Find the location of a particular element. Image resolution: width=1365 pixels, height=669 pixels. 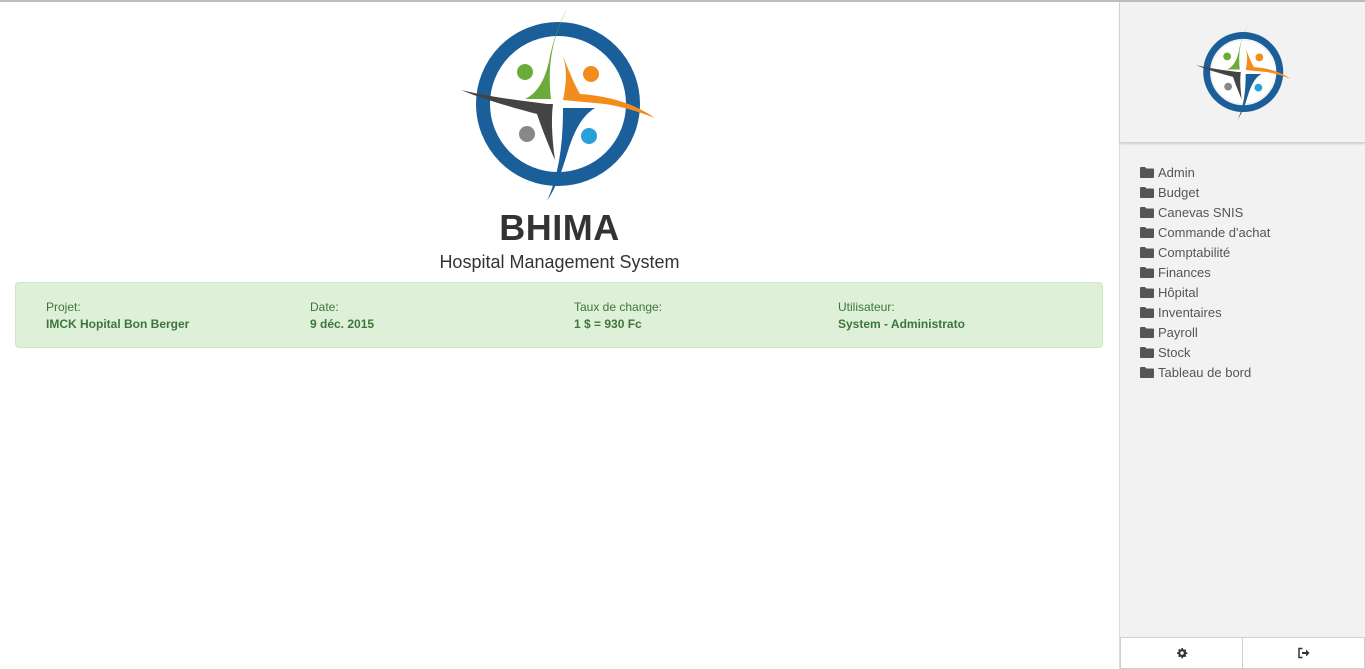

gear-icon is located at coordinates (1181, 653).